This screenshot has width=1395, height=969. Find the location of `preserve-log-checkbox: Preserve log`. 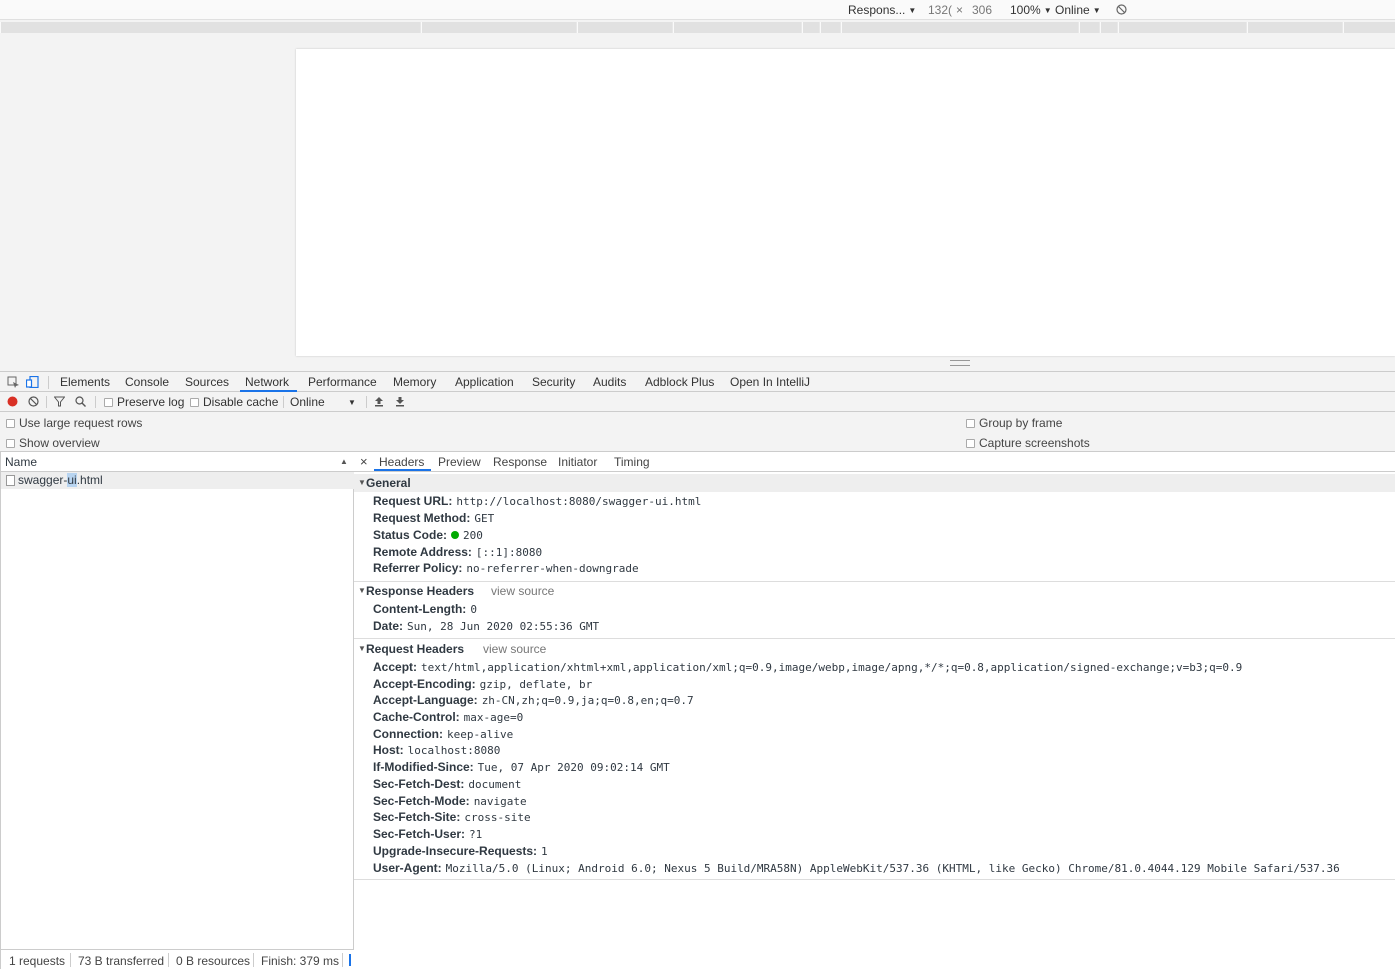

preserve-log-checkbox: Preserve log is located at coordinates (144, 402).